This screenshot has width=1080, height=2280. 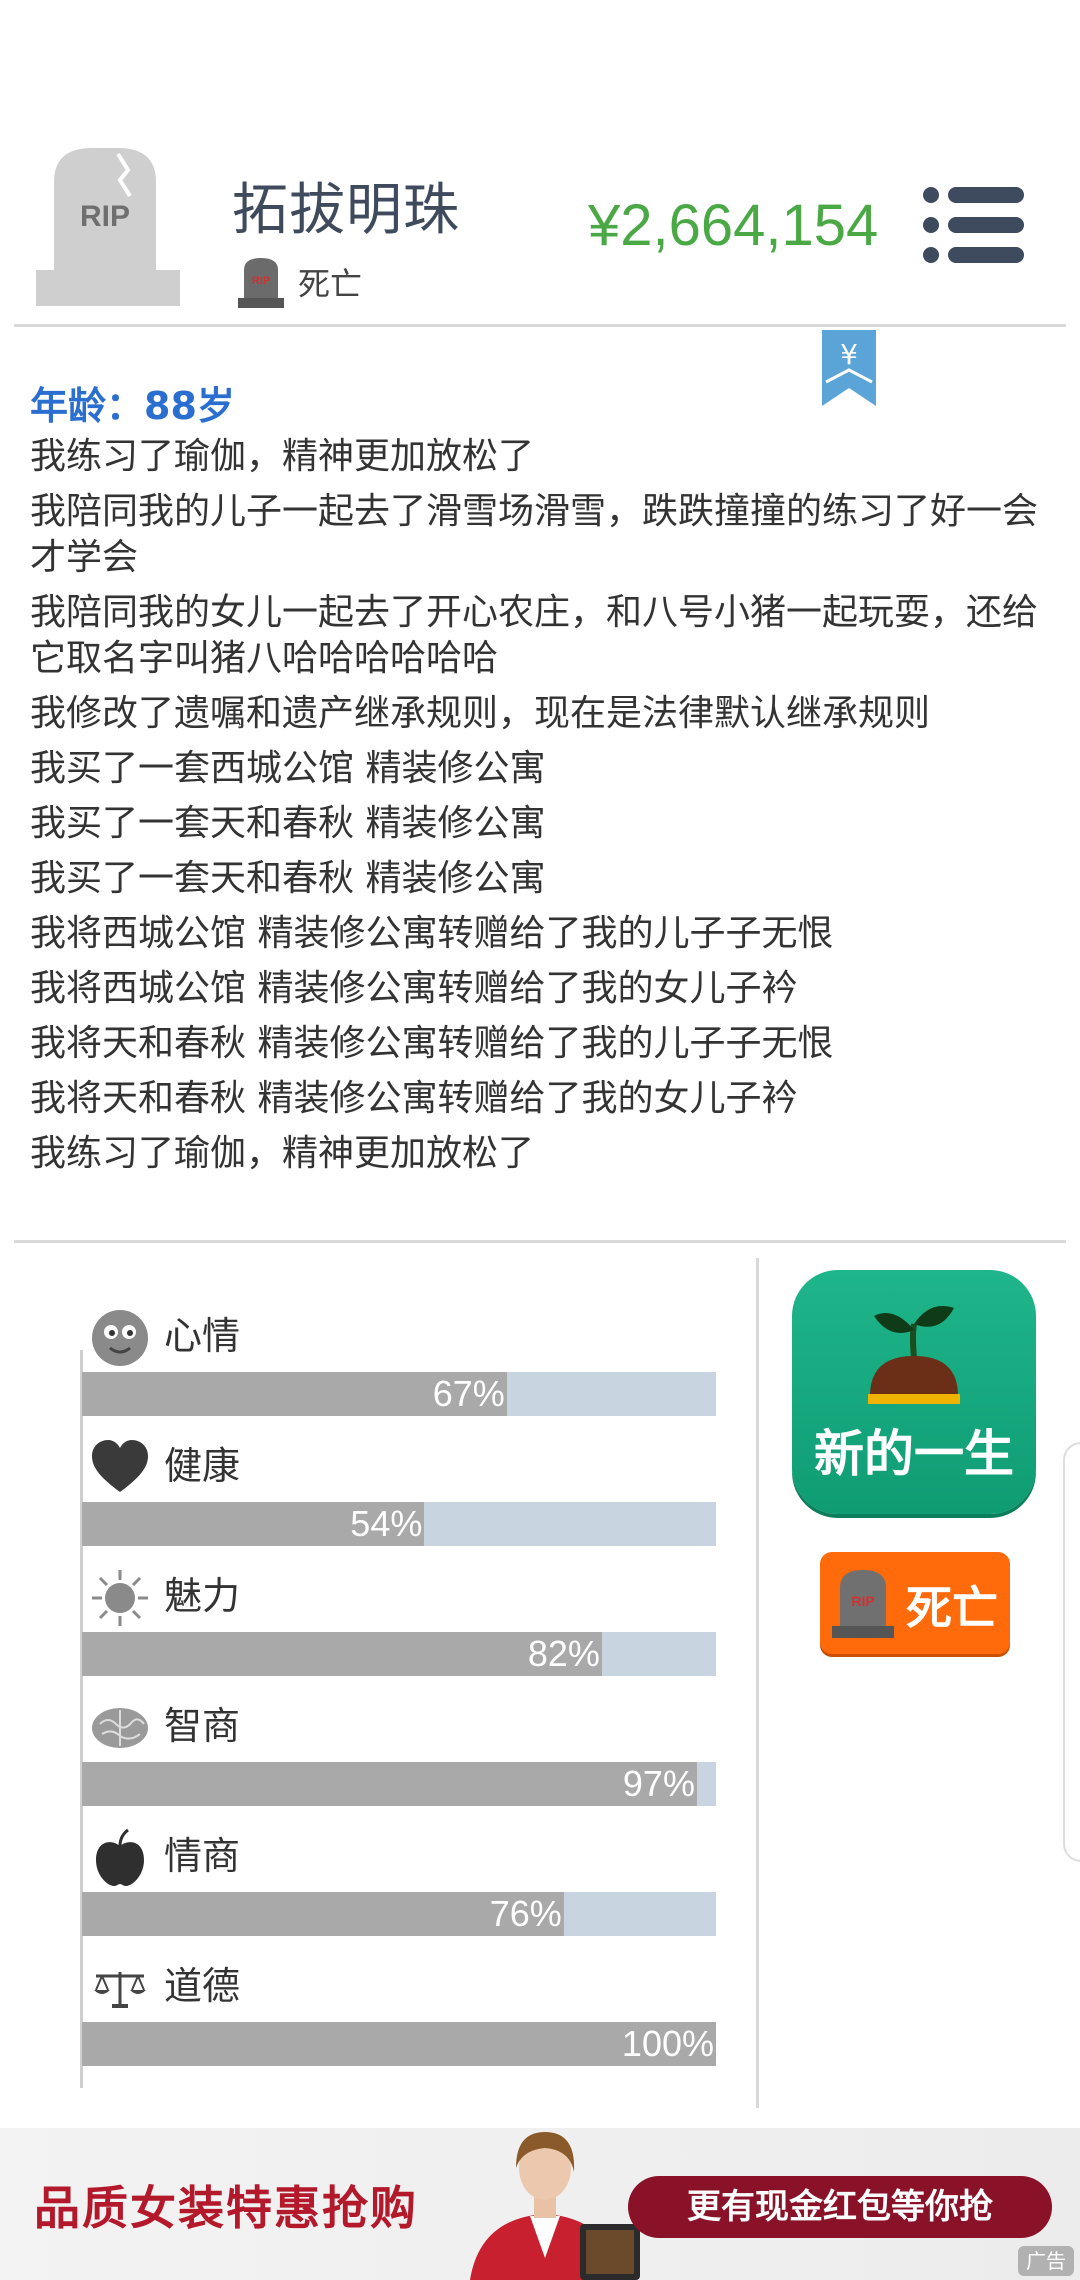 I want to click on brain-icon, so click(x=120, y=1728).